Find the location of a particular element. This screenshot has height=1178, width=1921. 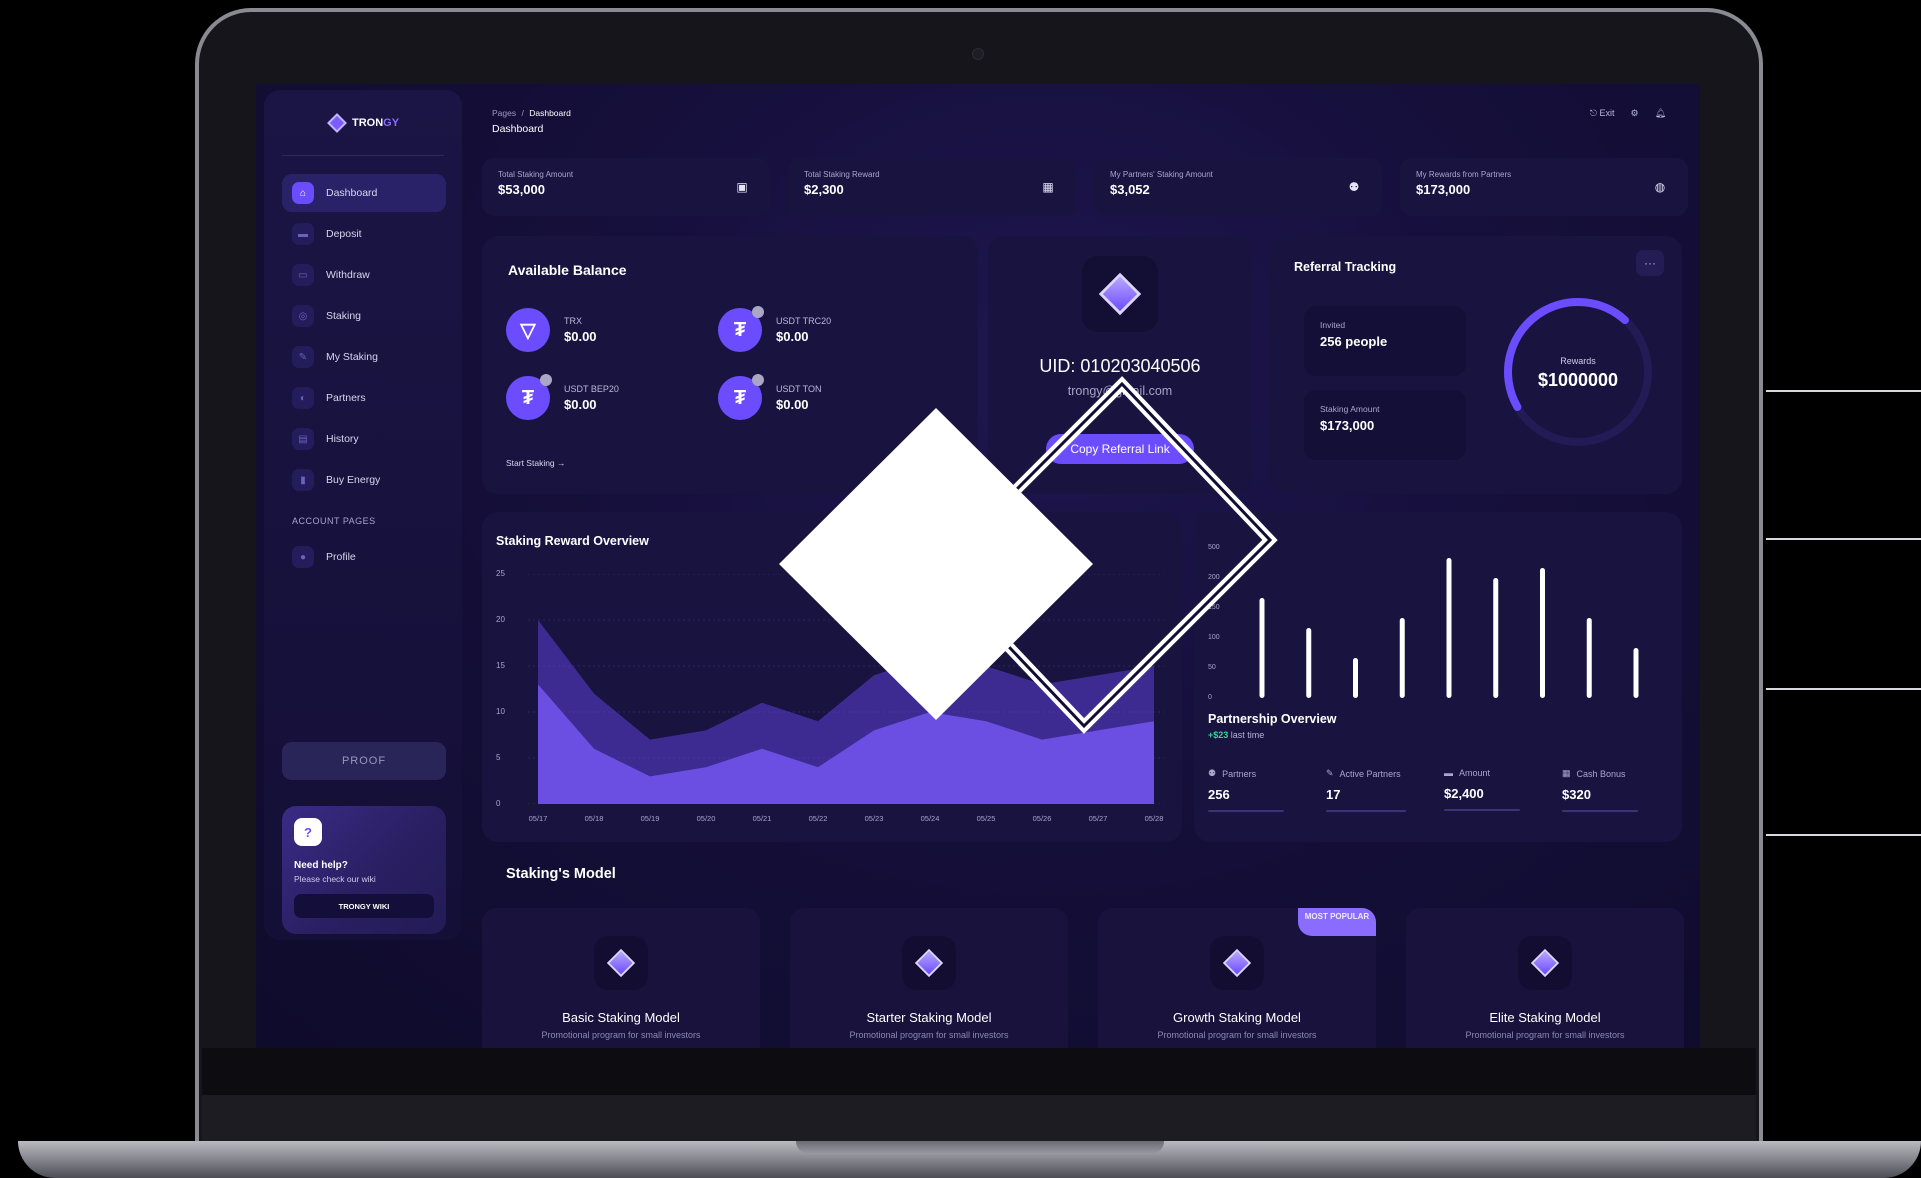

watermark-logo-icon is located at coordinates (1028, 555).